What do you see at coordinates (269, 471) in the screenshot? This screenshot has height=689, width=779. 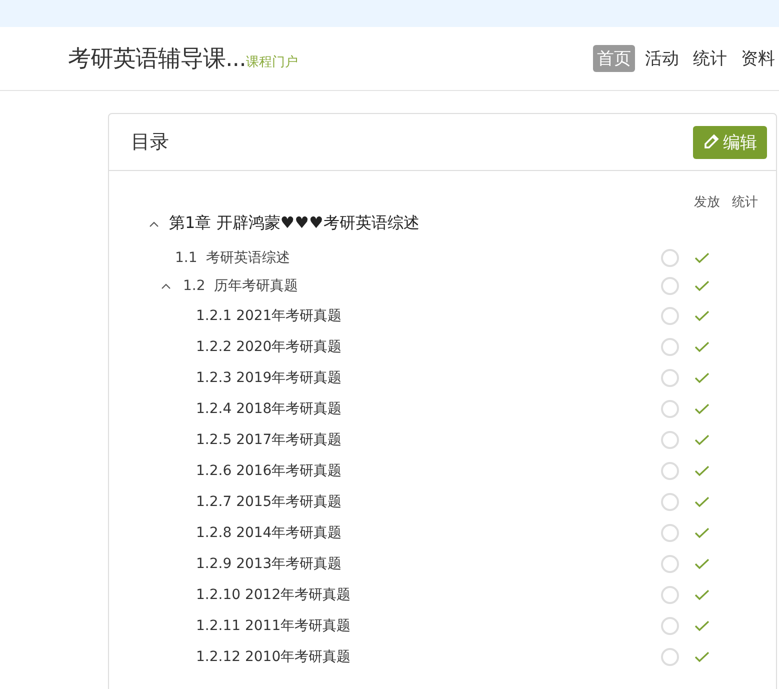 I see `lesson-title: 1.2.6 2016年考研真题` at bounding box center [269, 471].